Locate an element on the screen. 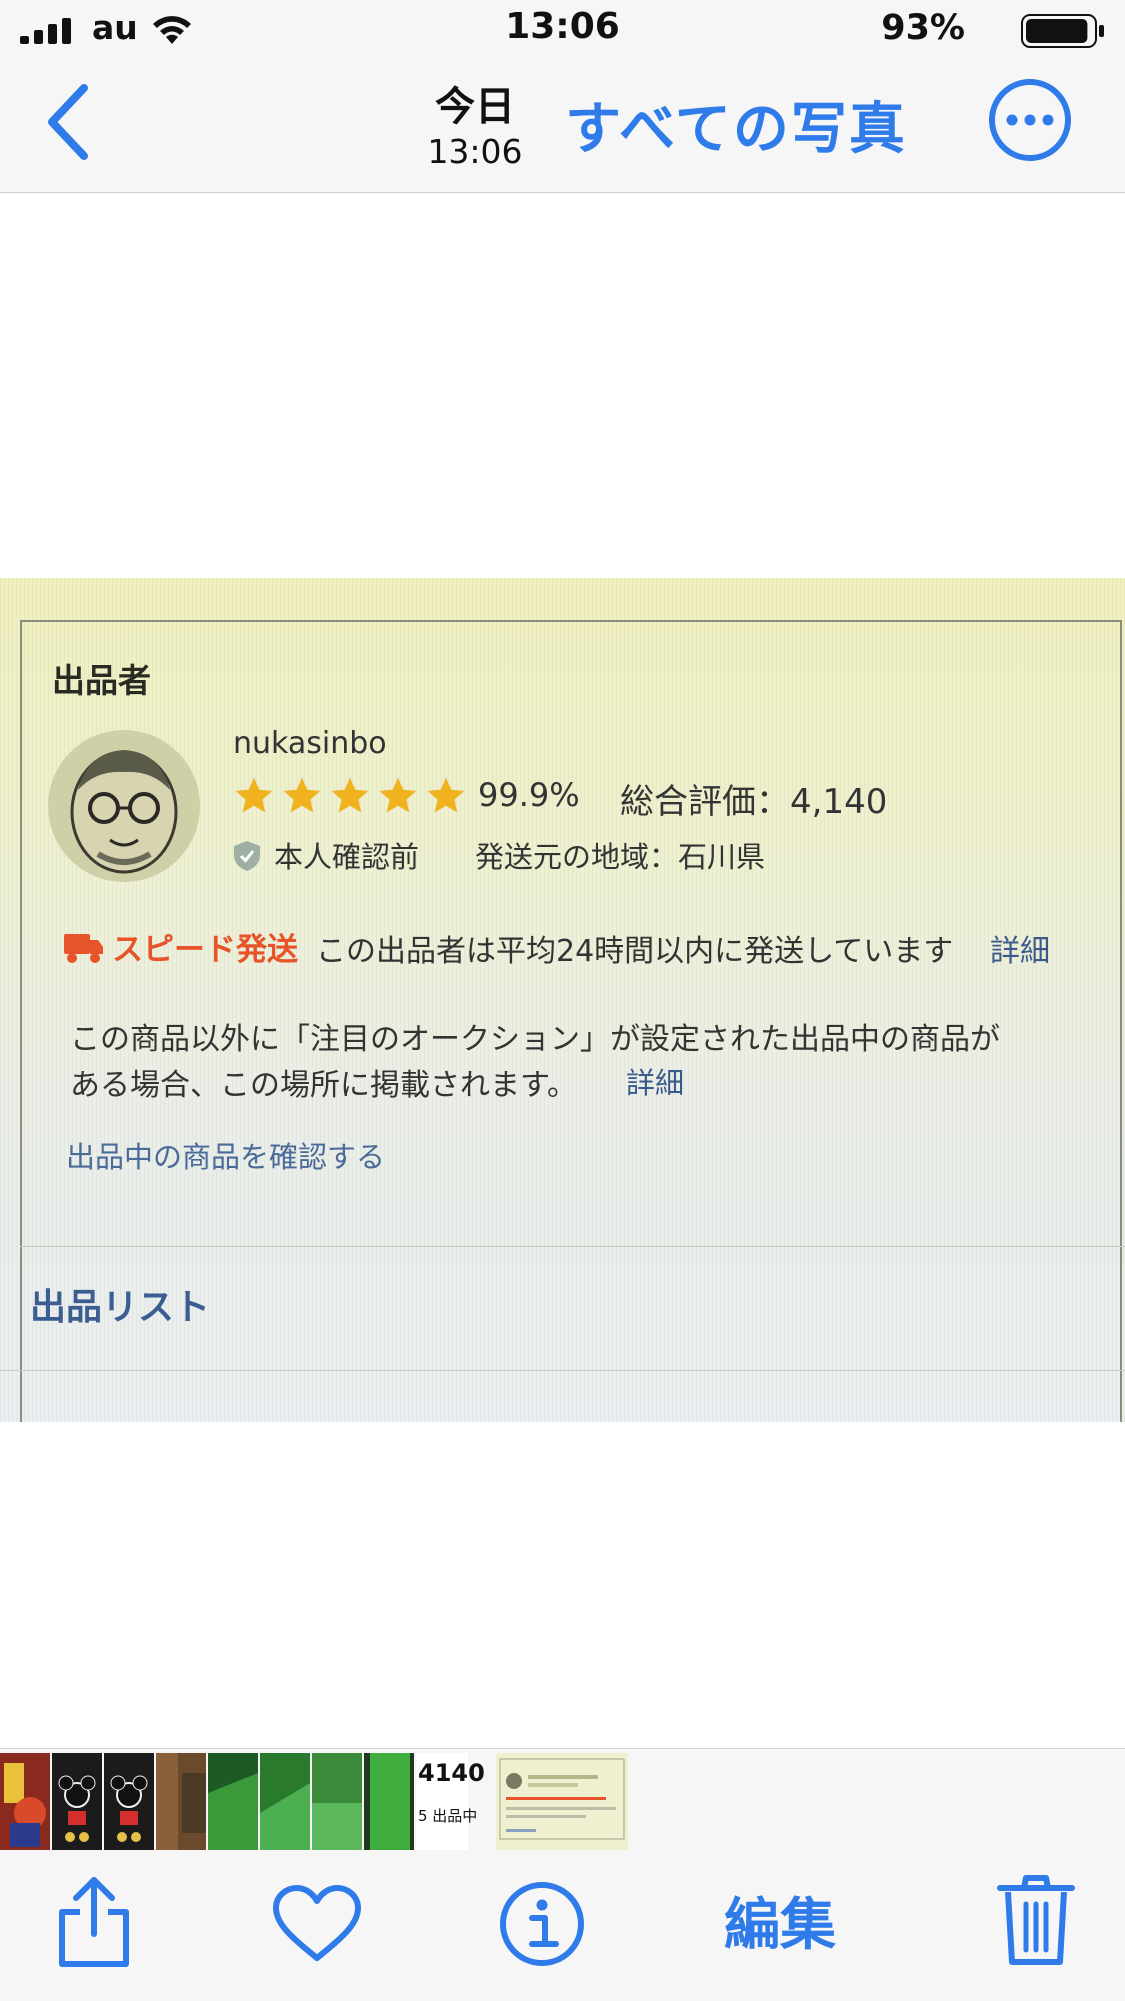  bottom-toolbar: 編集 is located at coordinates (562, 1925).